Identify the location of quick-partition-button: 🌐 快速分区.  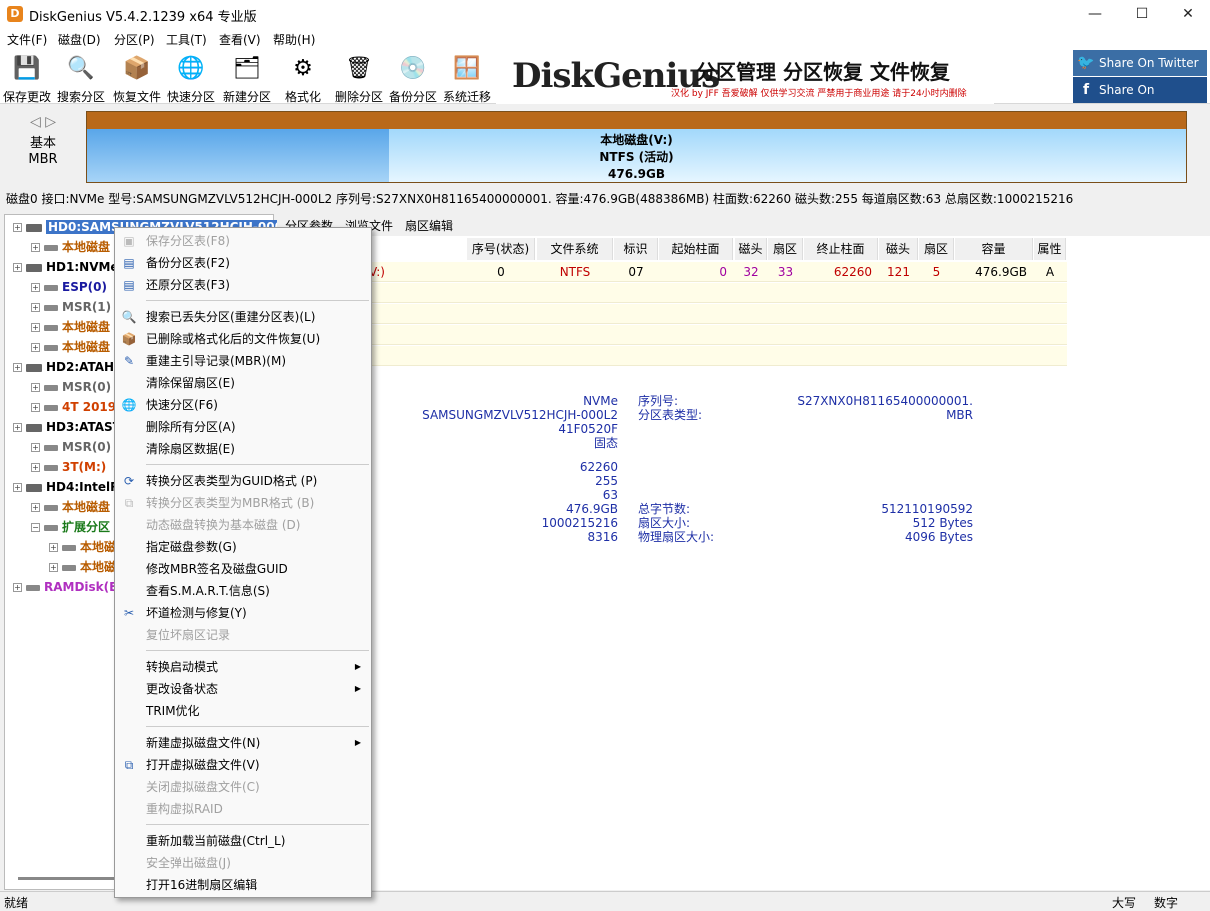
(191, 78).